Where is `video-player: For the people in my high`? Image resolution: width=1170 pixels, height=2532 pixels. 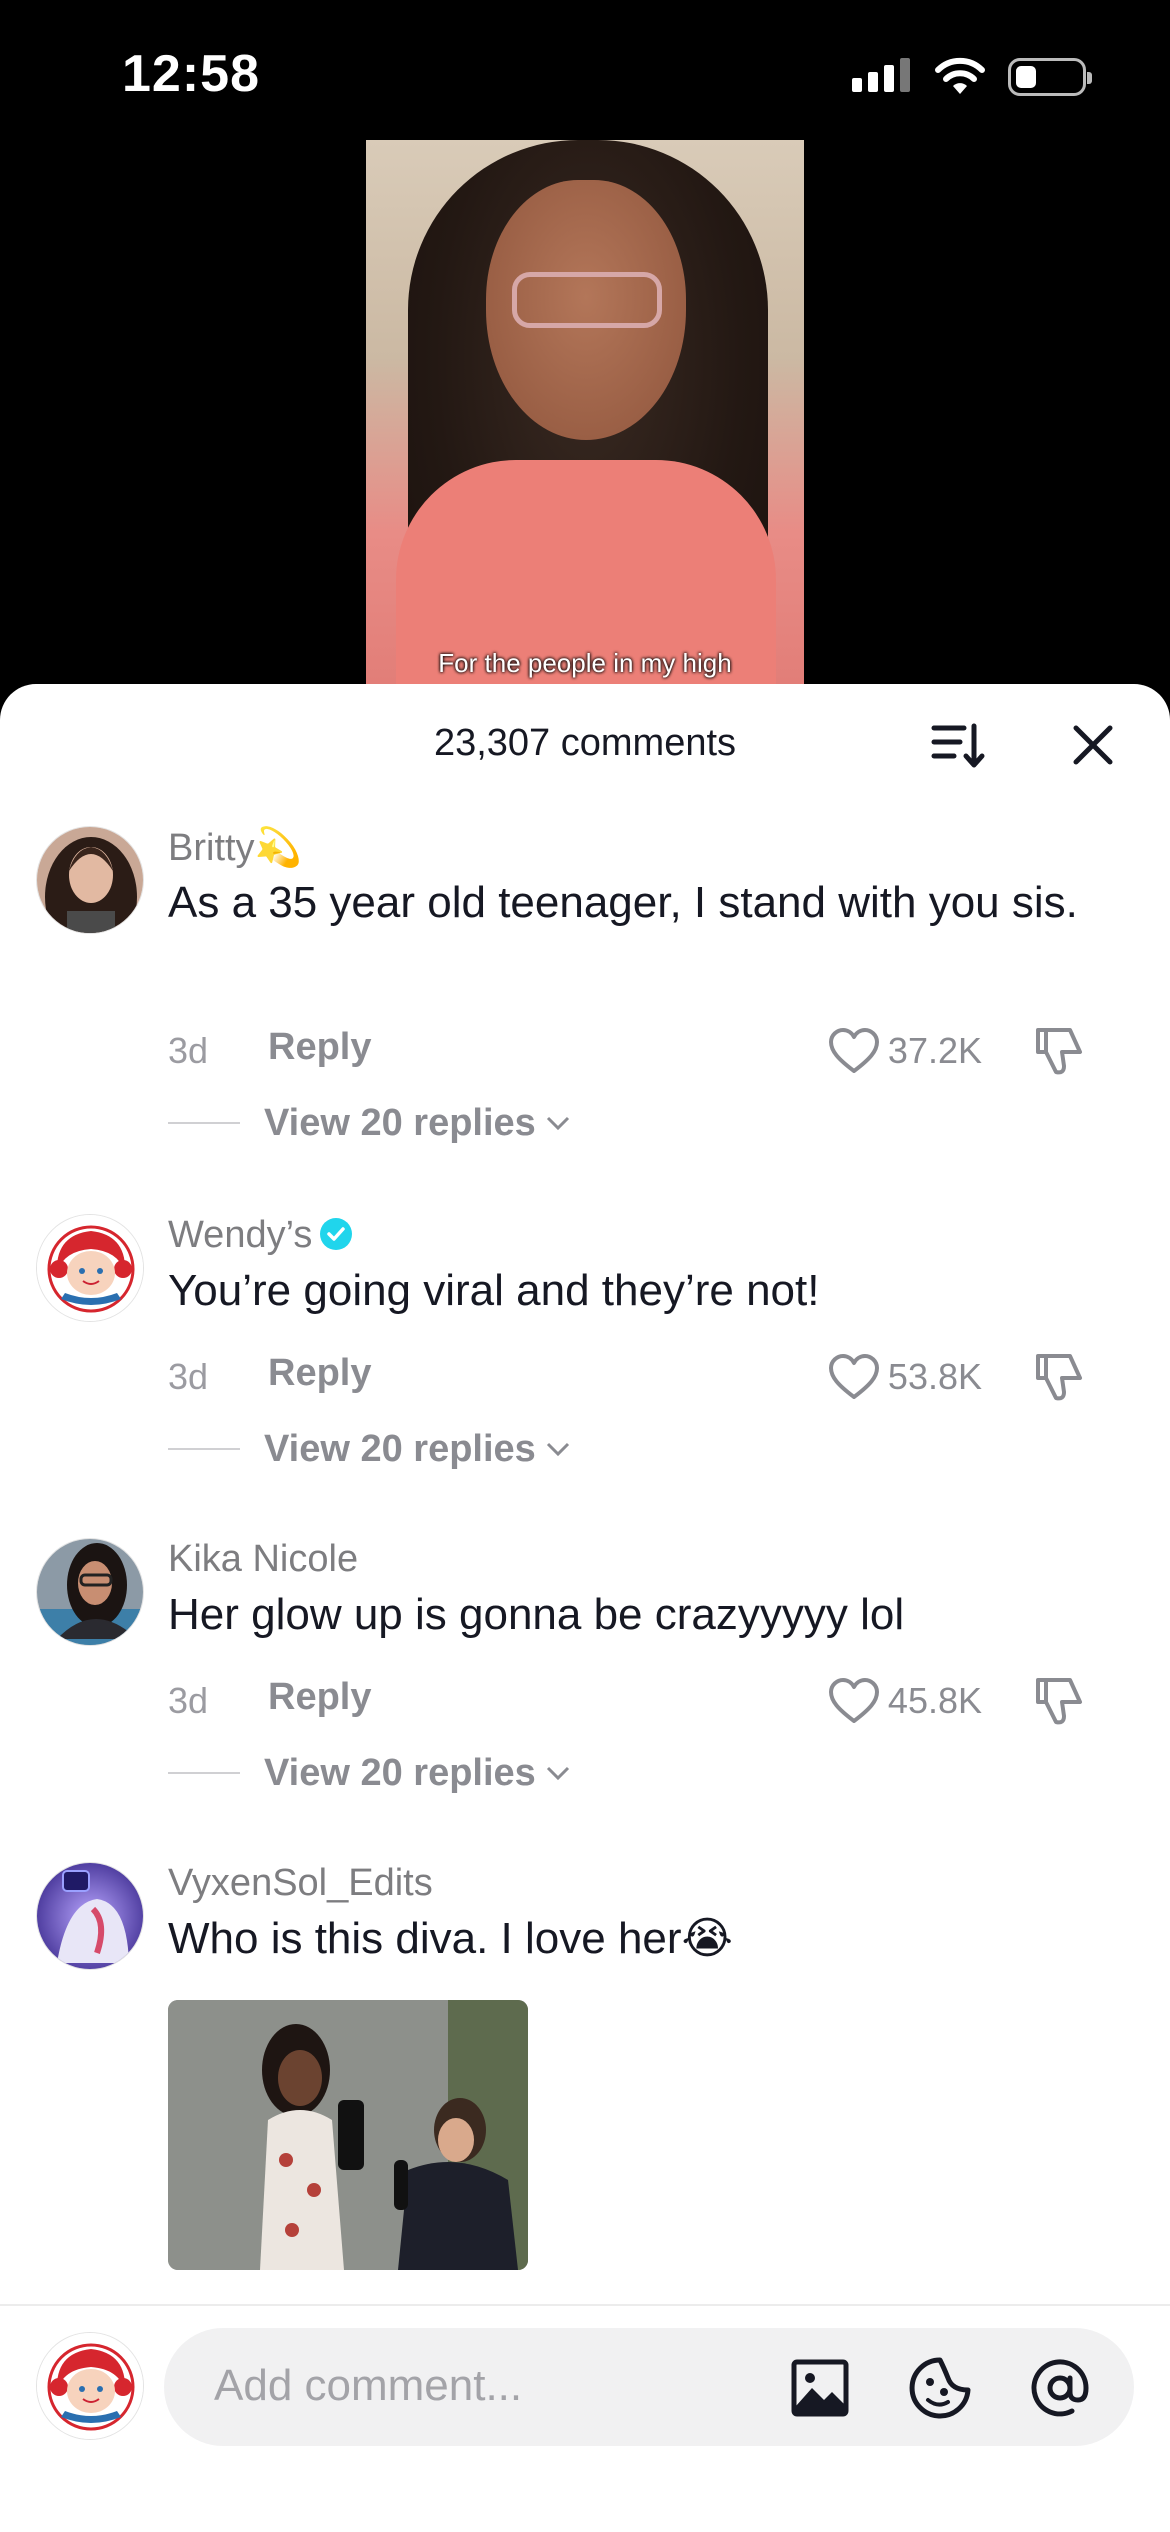 video-player: For the people in my high is located at coordinates (585, 412).